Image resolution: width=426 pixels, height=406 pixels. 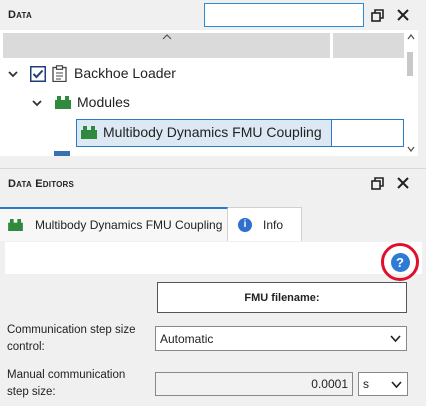 I want to click on tab-label: Info, so click(x=273, y=224).